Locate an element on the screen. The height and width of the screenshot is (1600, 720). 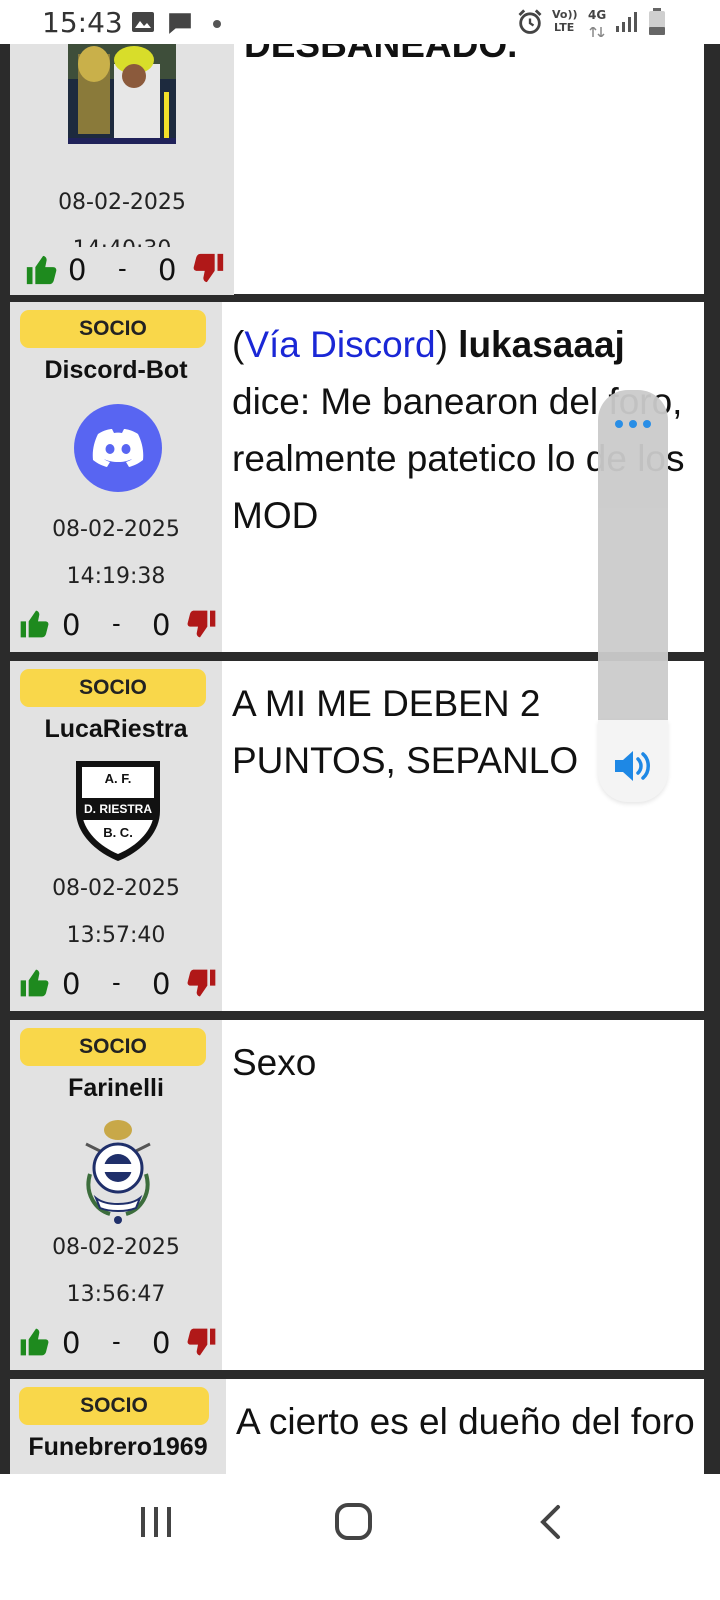
username: LucaRiestra is located at coordinates (116, 729).